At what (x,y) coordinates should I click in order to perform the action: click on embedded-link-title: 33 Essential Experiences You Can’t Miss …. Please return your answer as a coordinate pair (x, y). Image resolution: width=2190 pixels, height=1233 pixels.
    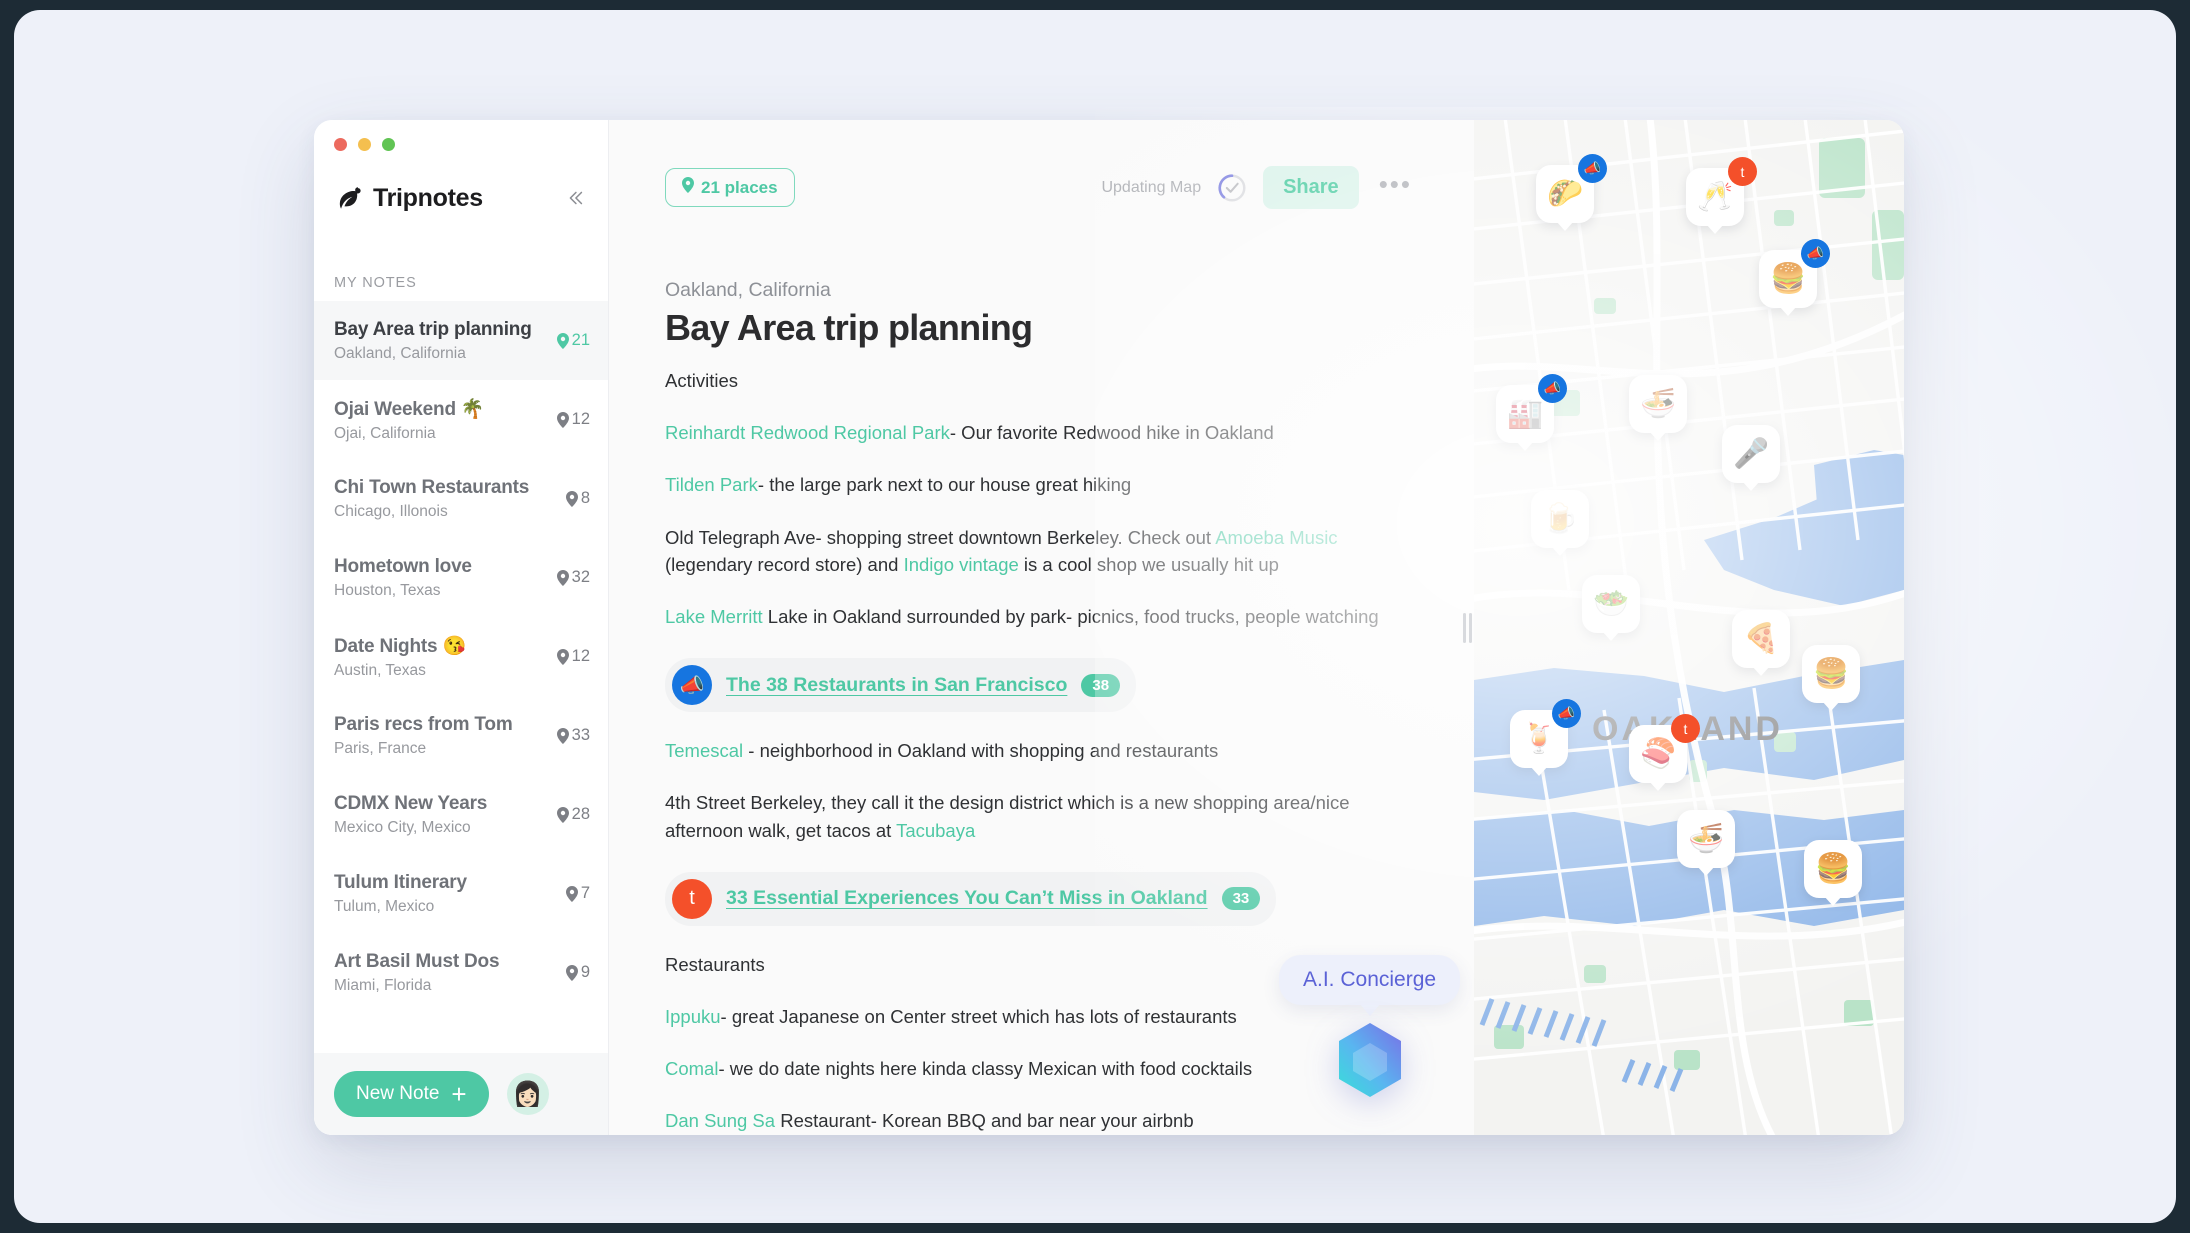
    Looking at the image, I should click on (967, 898).